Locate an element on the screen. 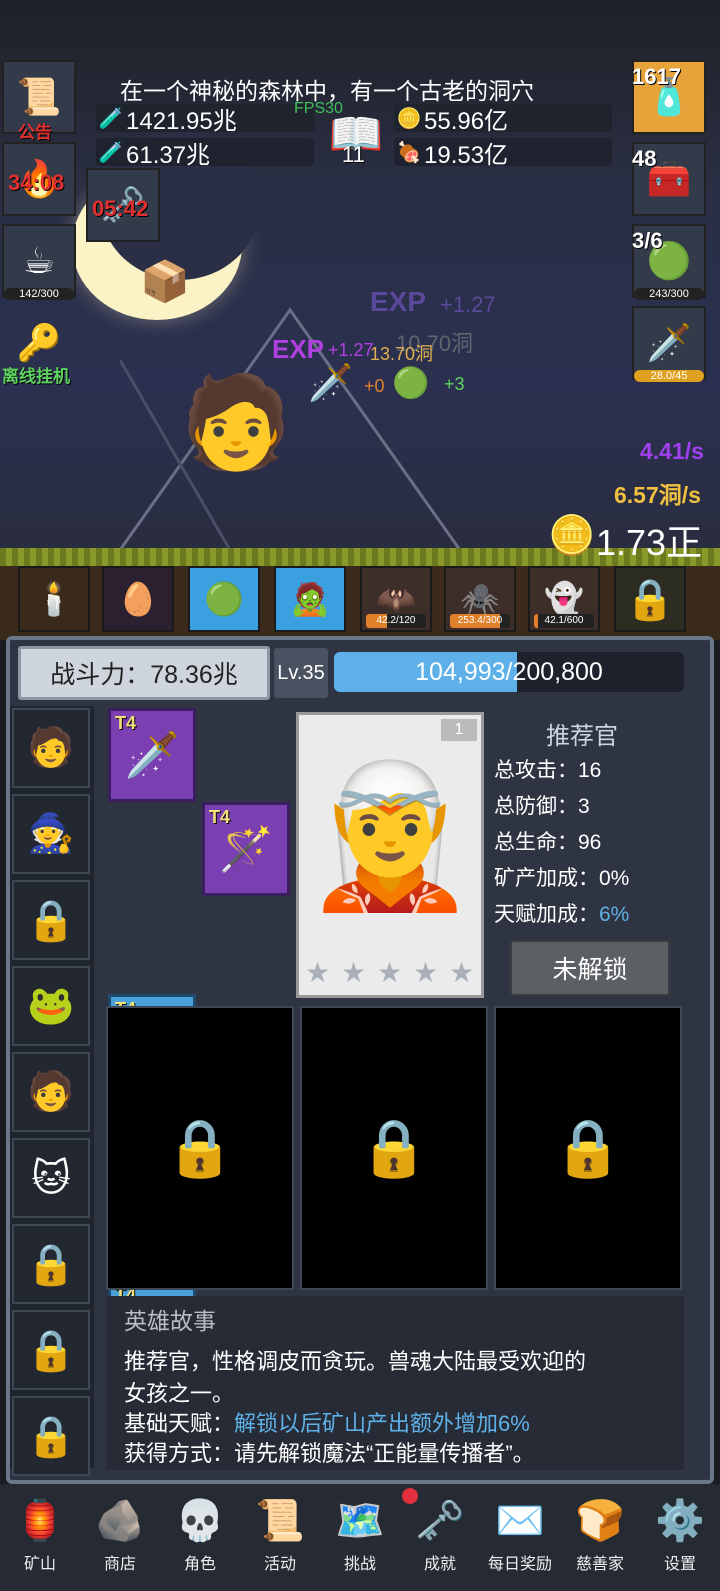 This screenshot has width=720, height=1591. staff-icon: 🪄 is located at coordinates (246, 849).